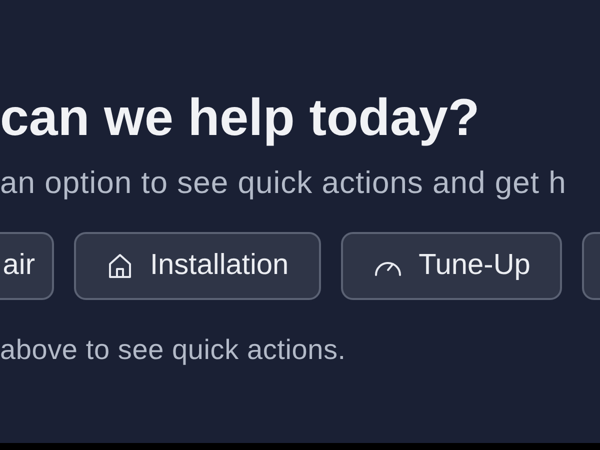 This screenshot has width=600, height=450. What do you see at coordinates (120, 266) in the screenshot?
I see `house-icon` at bounding box center [120, 266].